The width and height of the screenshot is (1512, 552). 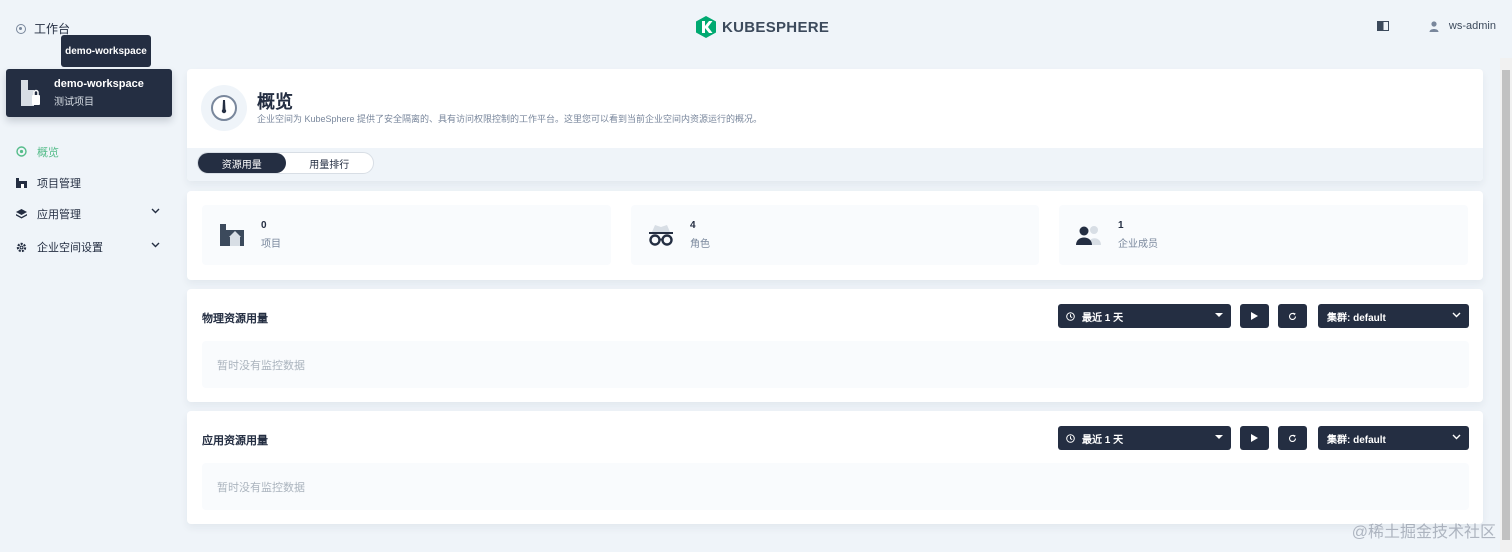 I want to click on stat-label: 企业成员, so click(x=1138, y=244).